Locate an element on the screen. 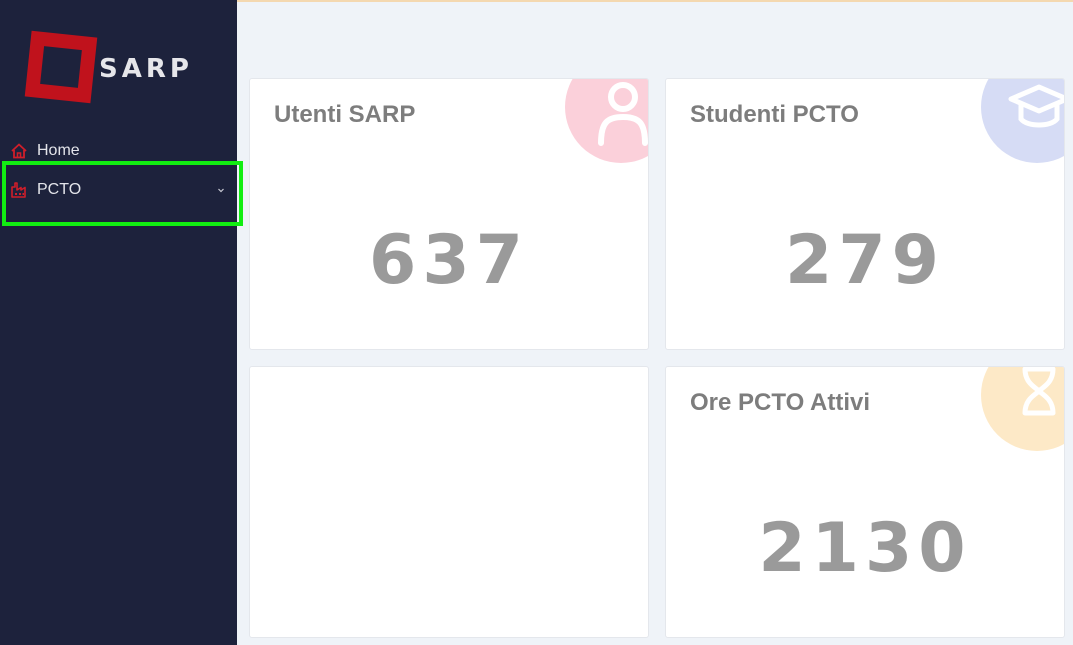 Image resolution: width=1073 pixels, height=645 pixels. logo-mark is located at coordinates (61, 67).